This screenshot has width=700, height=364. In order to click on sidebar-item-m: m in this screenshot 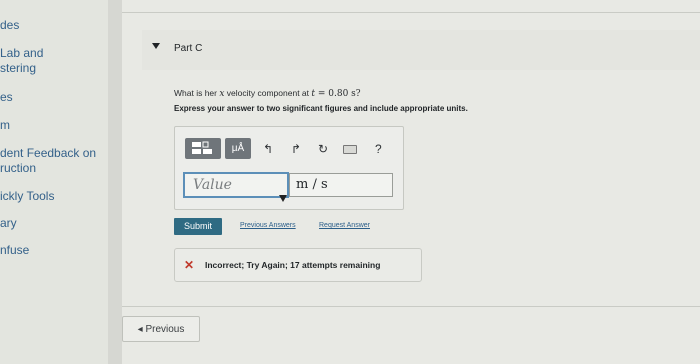, I will do `click(5, 125)`.